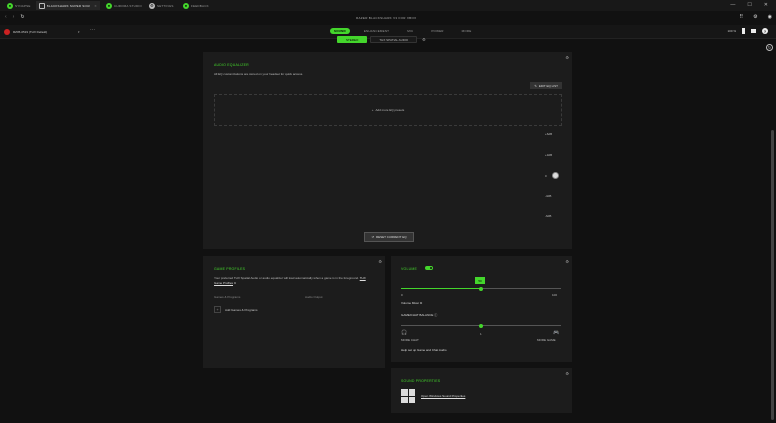 Image resolution: width=776 pixels, height=423 pixels. What do you see at coordinates (231, 65) in the screenshot?
I see `panel-title: AUDIO EQUALIZER` at bounding box center [231, 65].